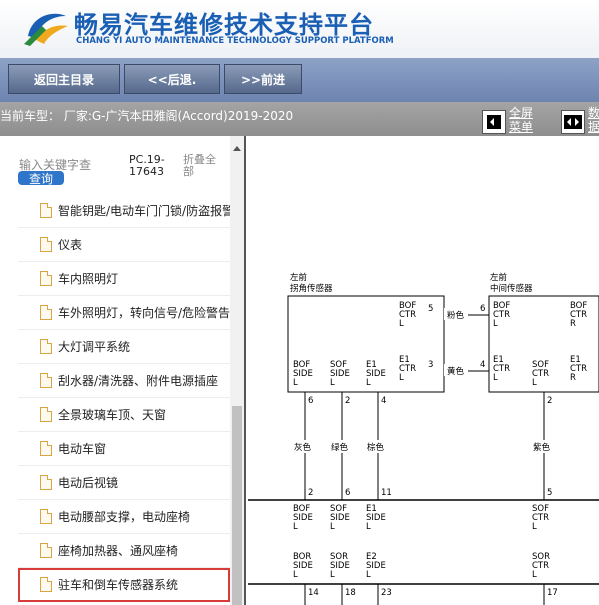 The height and width of the screenshot is (605, 599). Describe the element at coordinates (199, 166) in the screenshot. I see `fold-all-link: 折叠全 部` at that location.